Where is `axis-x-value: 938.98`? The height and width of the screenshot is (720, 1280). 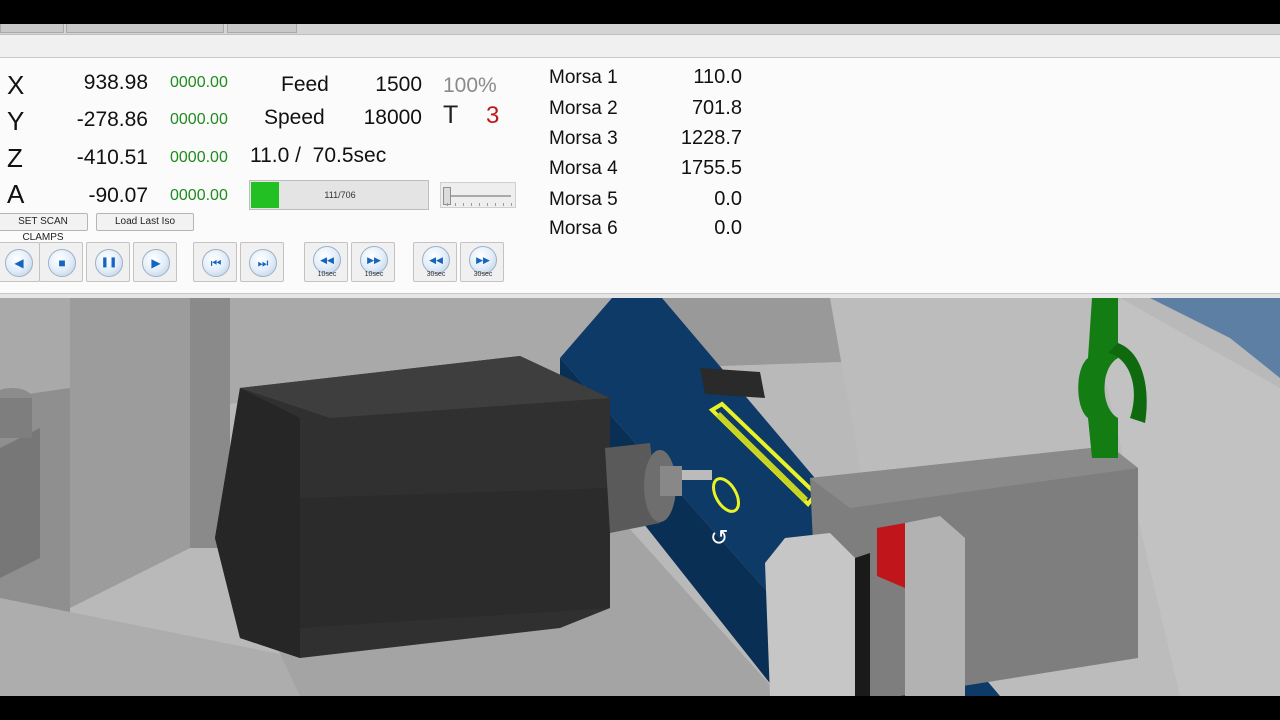
axis-x-value: 938.98 is located at coordinates (115, 82).